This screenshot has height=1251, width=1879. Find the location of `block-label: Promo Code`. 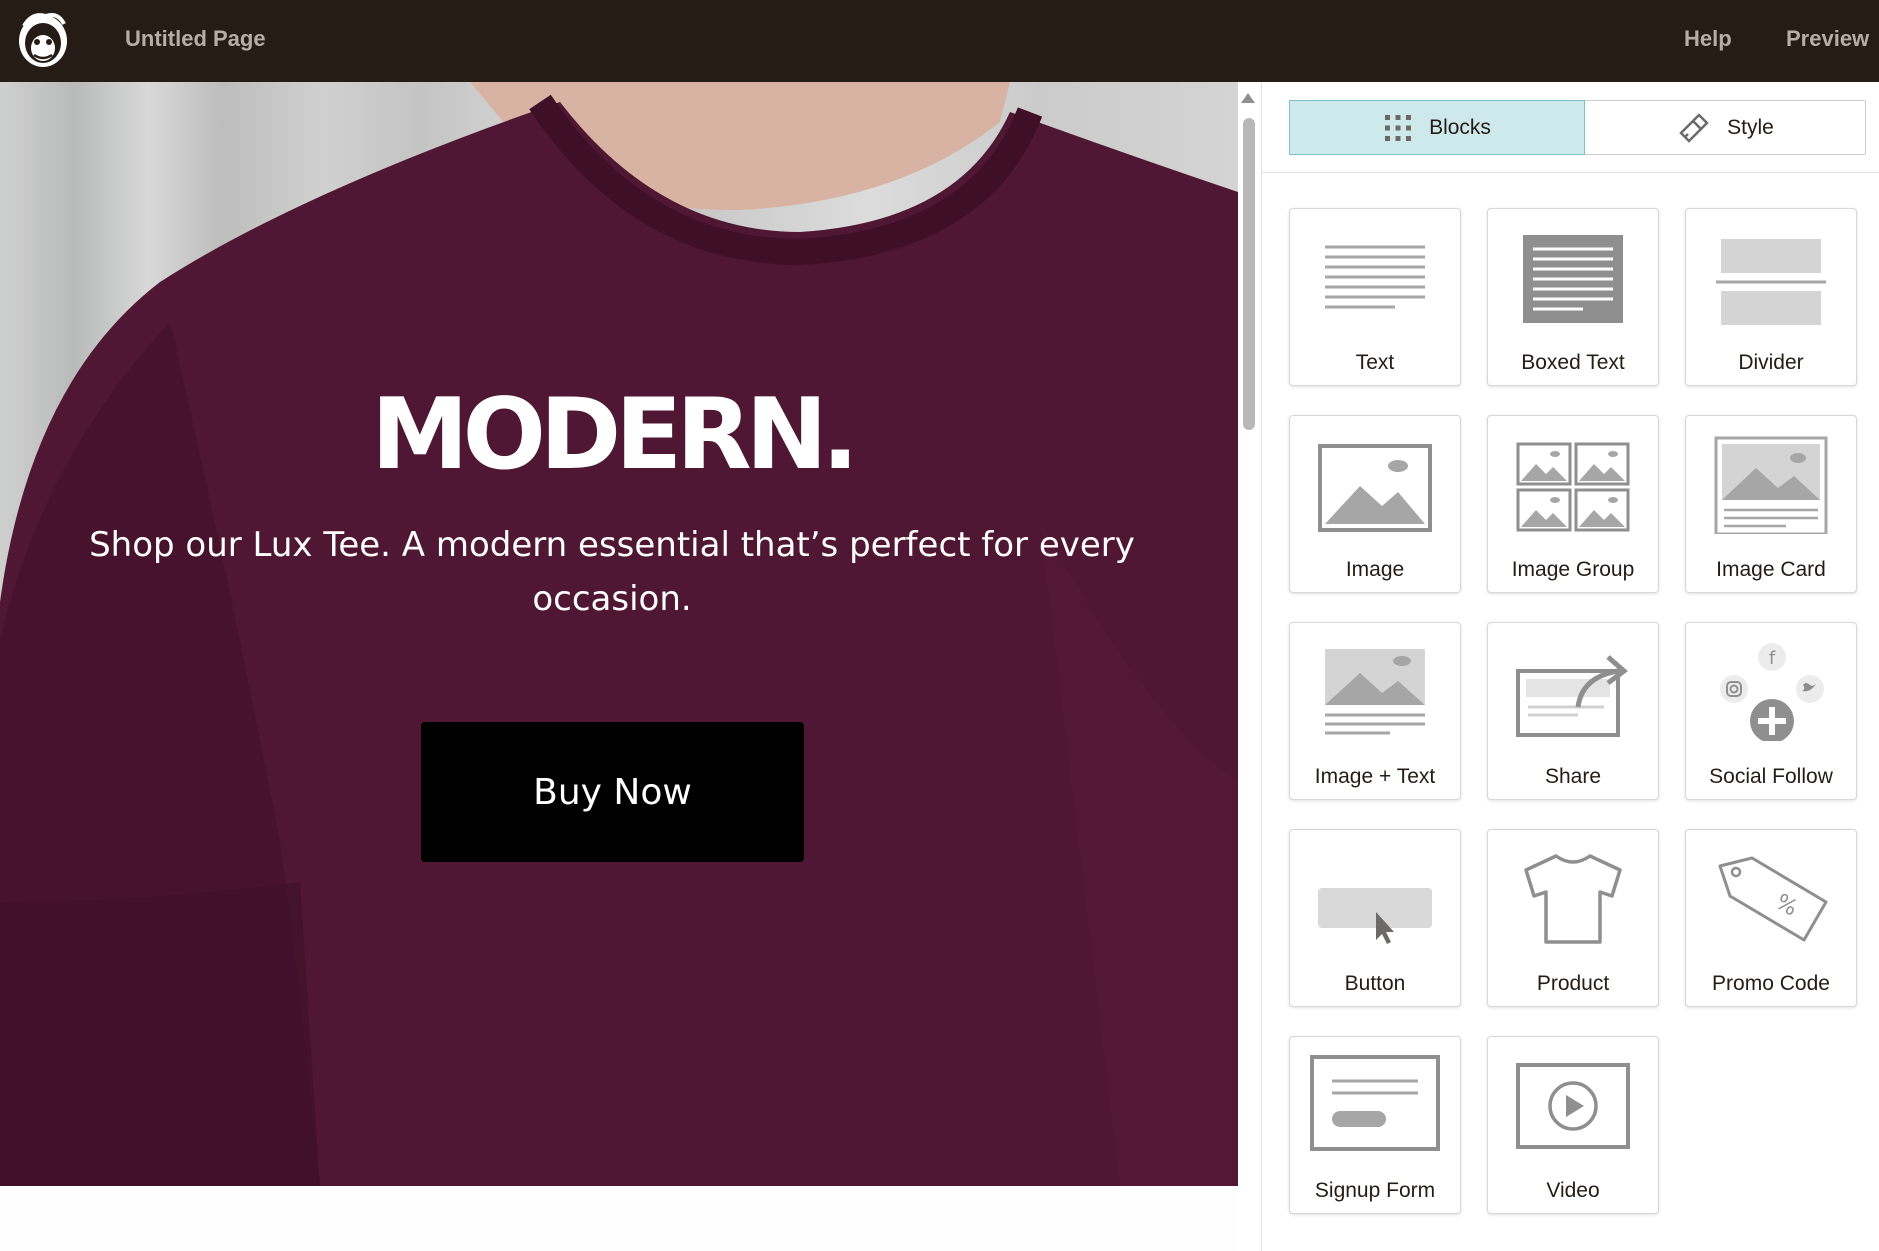

block-label: Promo Code is located at coordinates (1771, 983).